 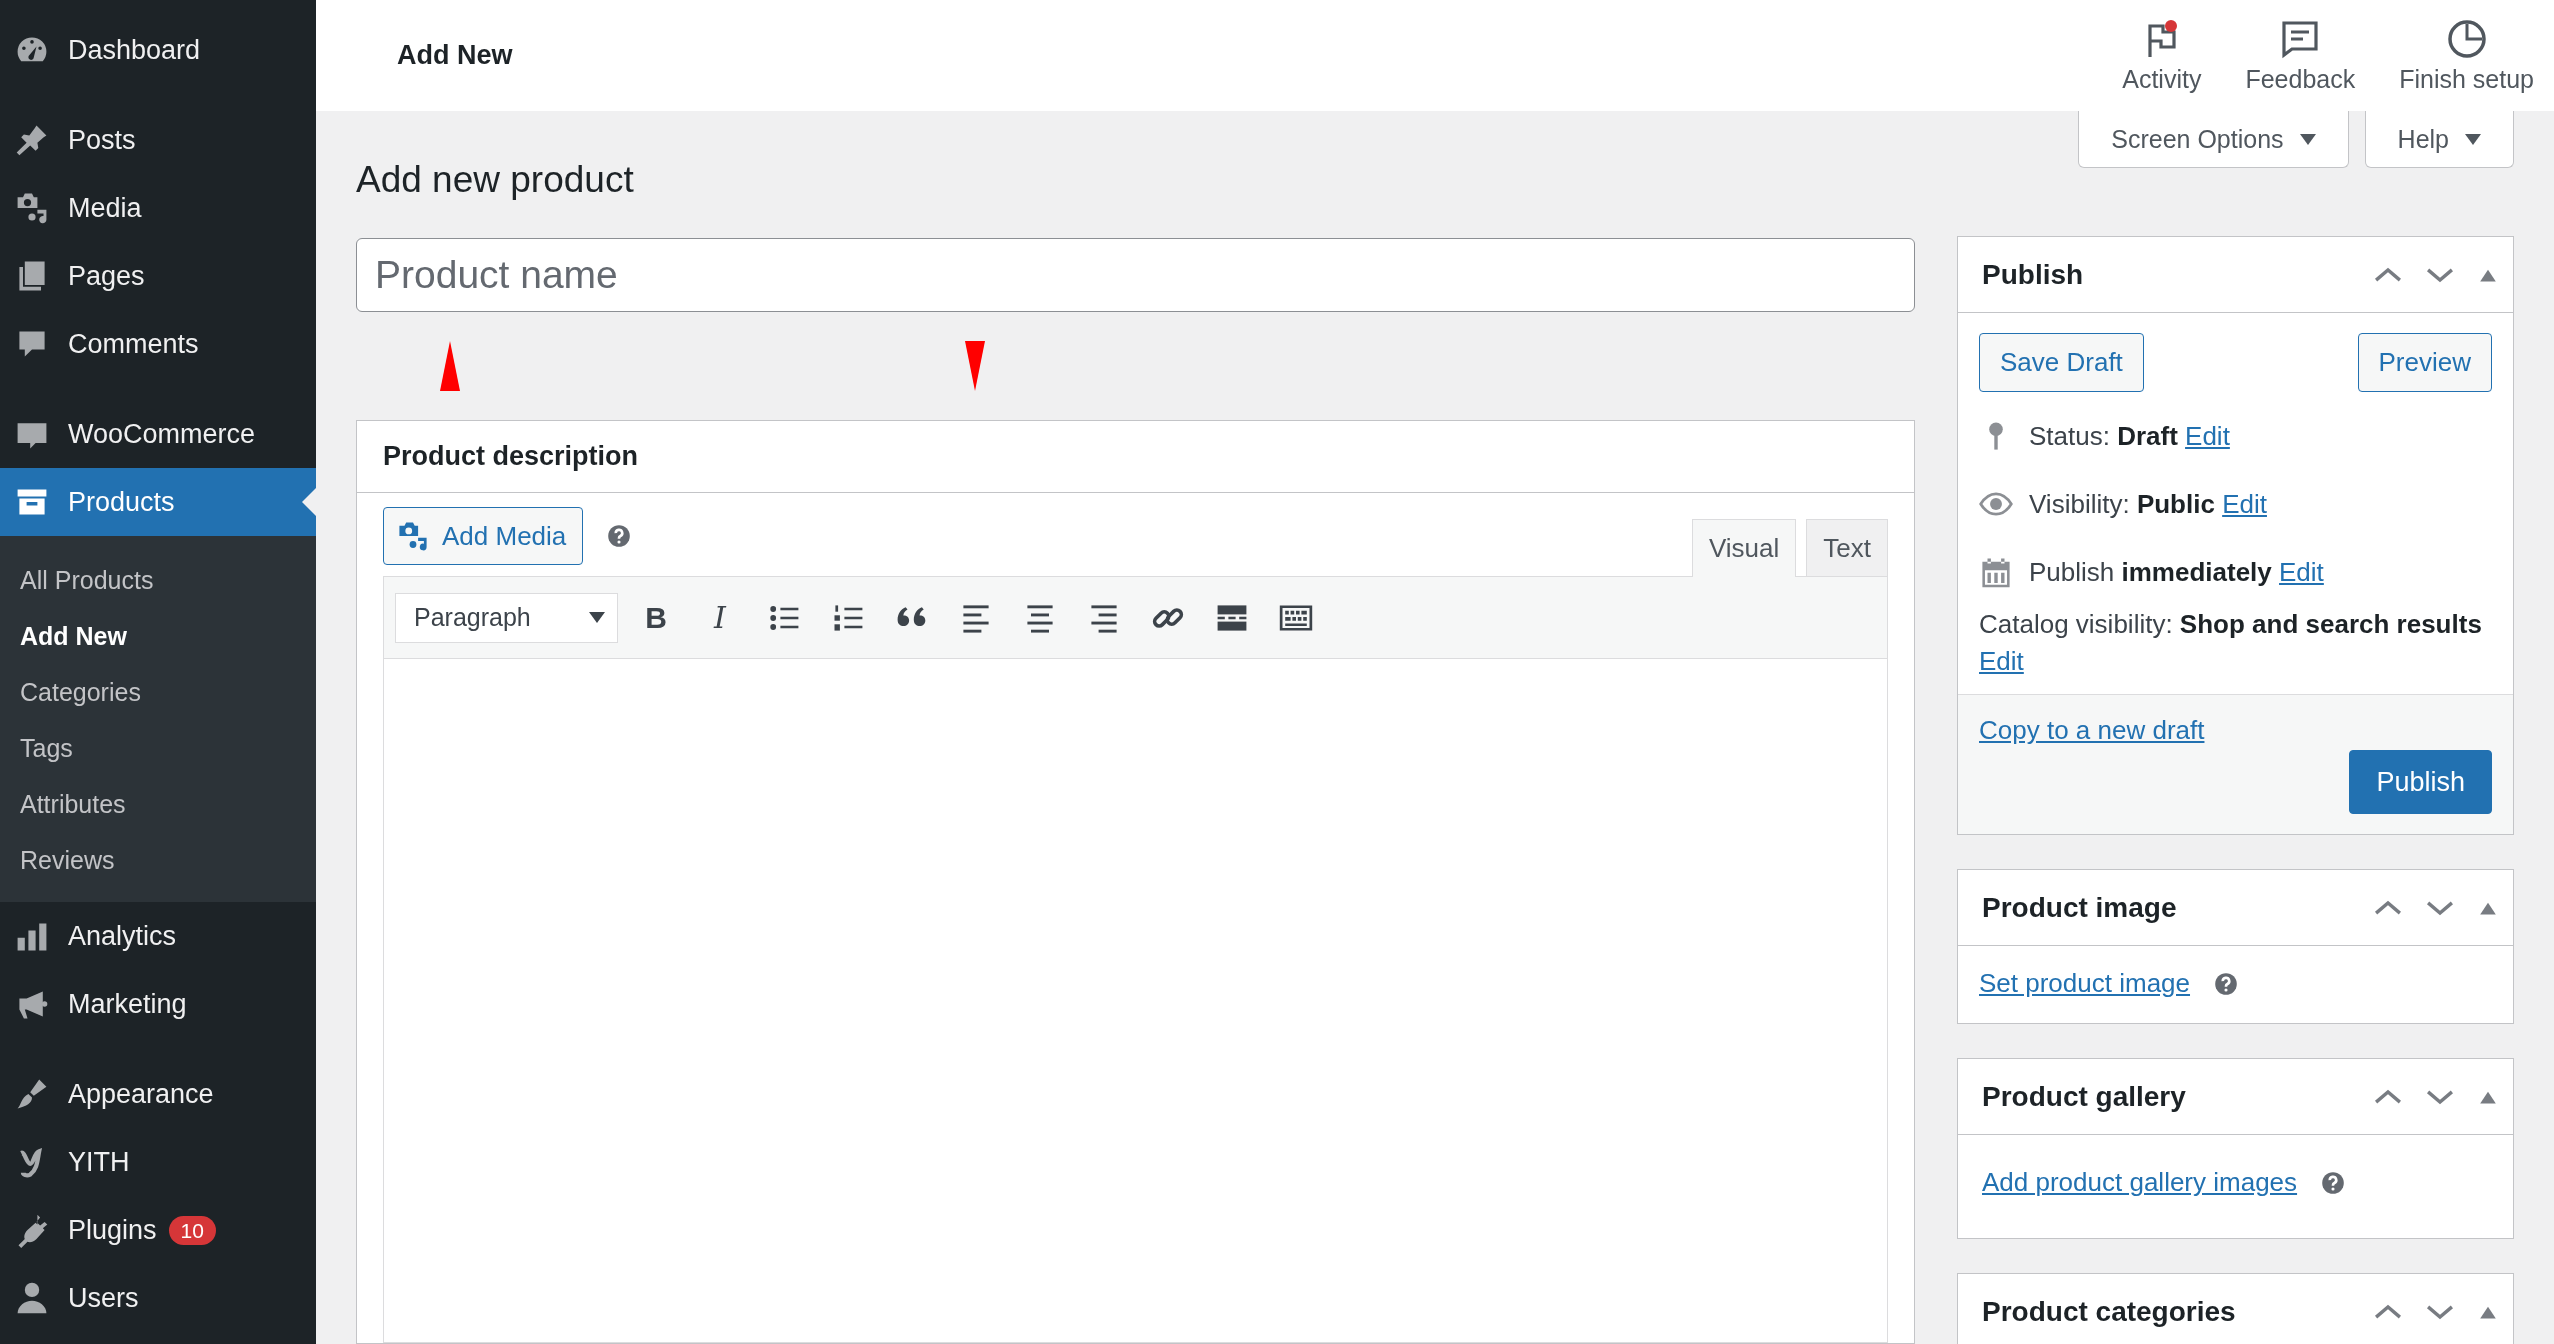 I want to click on page-heading: Add new product, so click(x=495, y=180).